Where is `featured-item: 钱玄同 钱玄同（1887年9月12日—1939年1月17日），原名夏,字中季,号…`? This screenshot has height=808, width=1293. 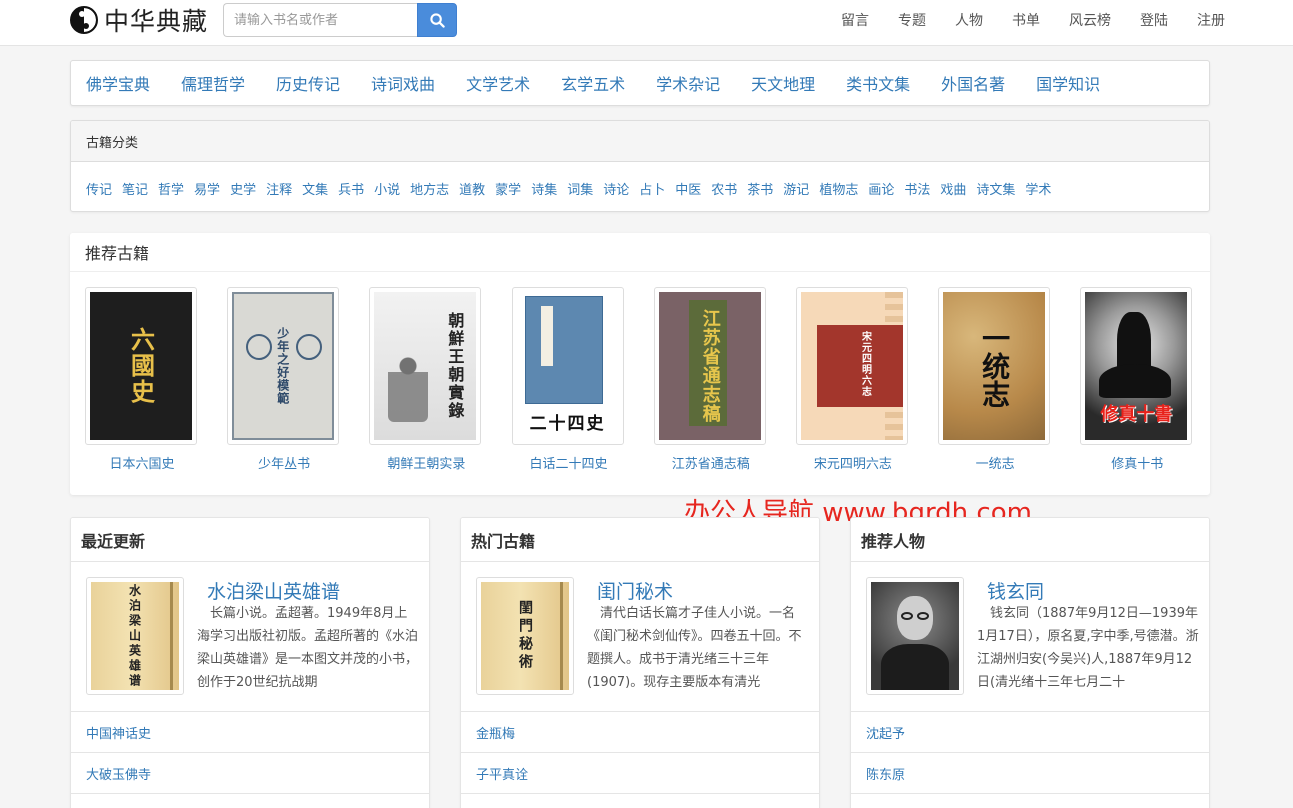
featured-item: 钱玄同 钱玄同（1887年9月12日—1939年1月17日），原名夏,字中季,号… is located at coordinates (1030, 637).